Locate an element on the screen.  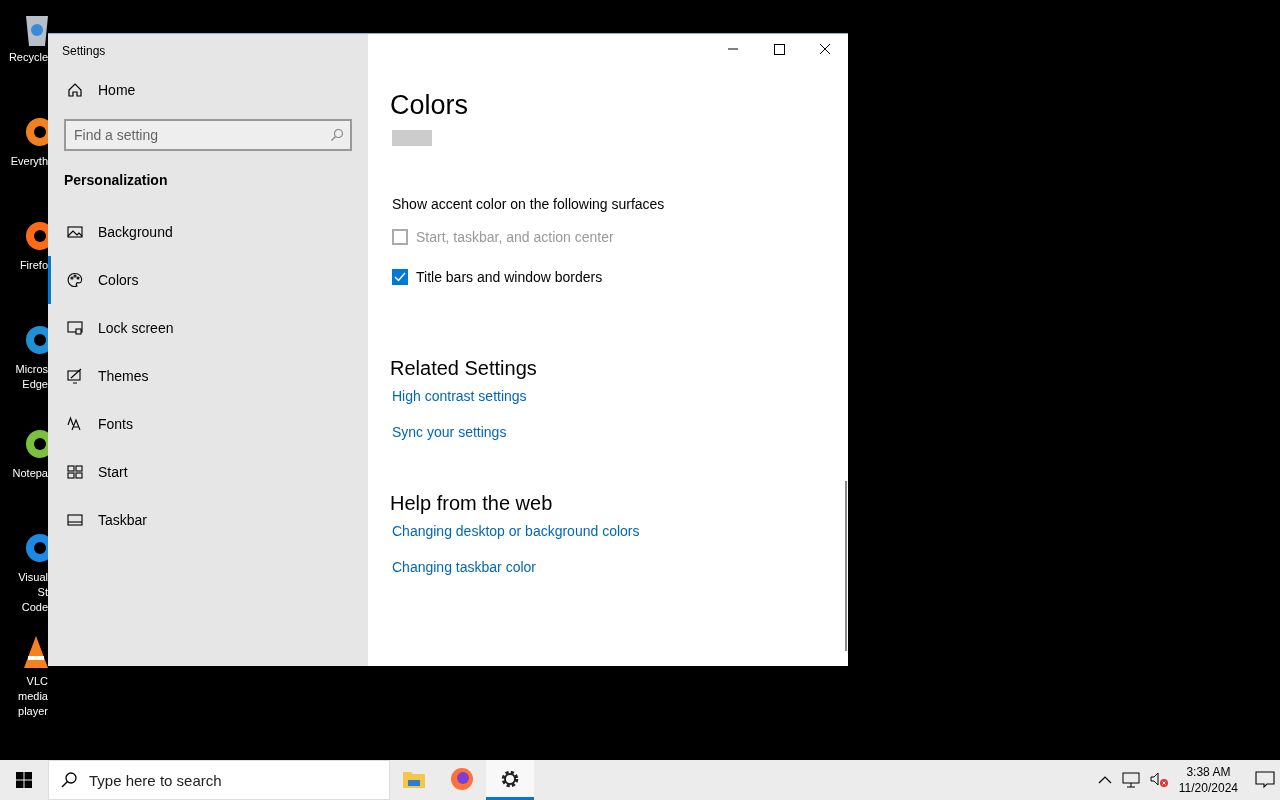
checkbox-label: Title bars and window borders is located at coordinates (509, 277).